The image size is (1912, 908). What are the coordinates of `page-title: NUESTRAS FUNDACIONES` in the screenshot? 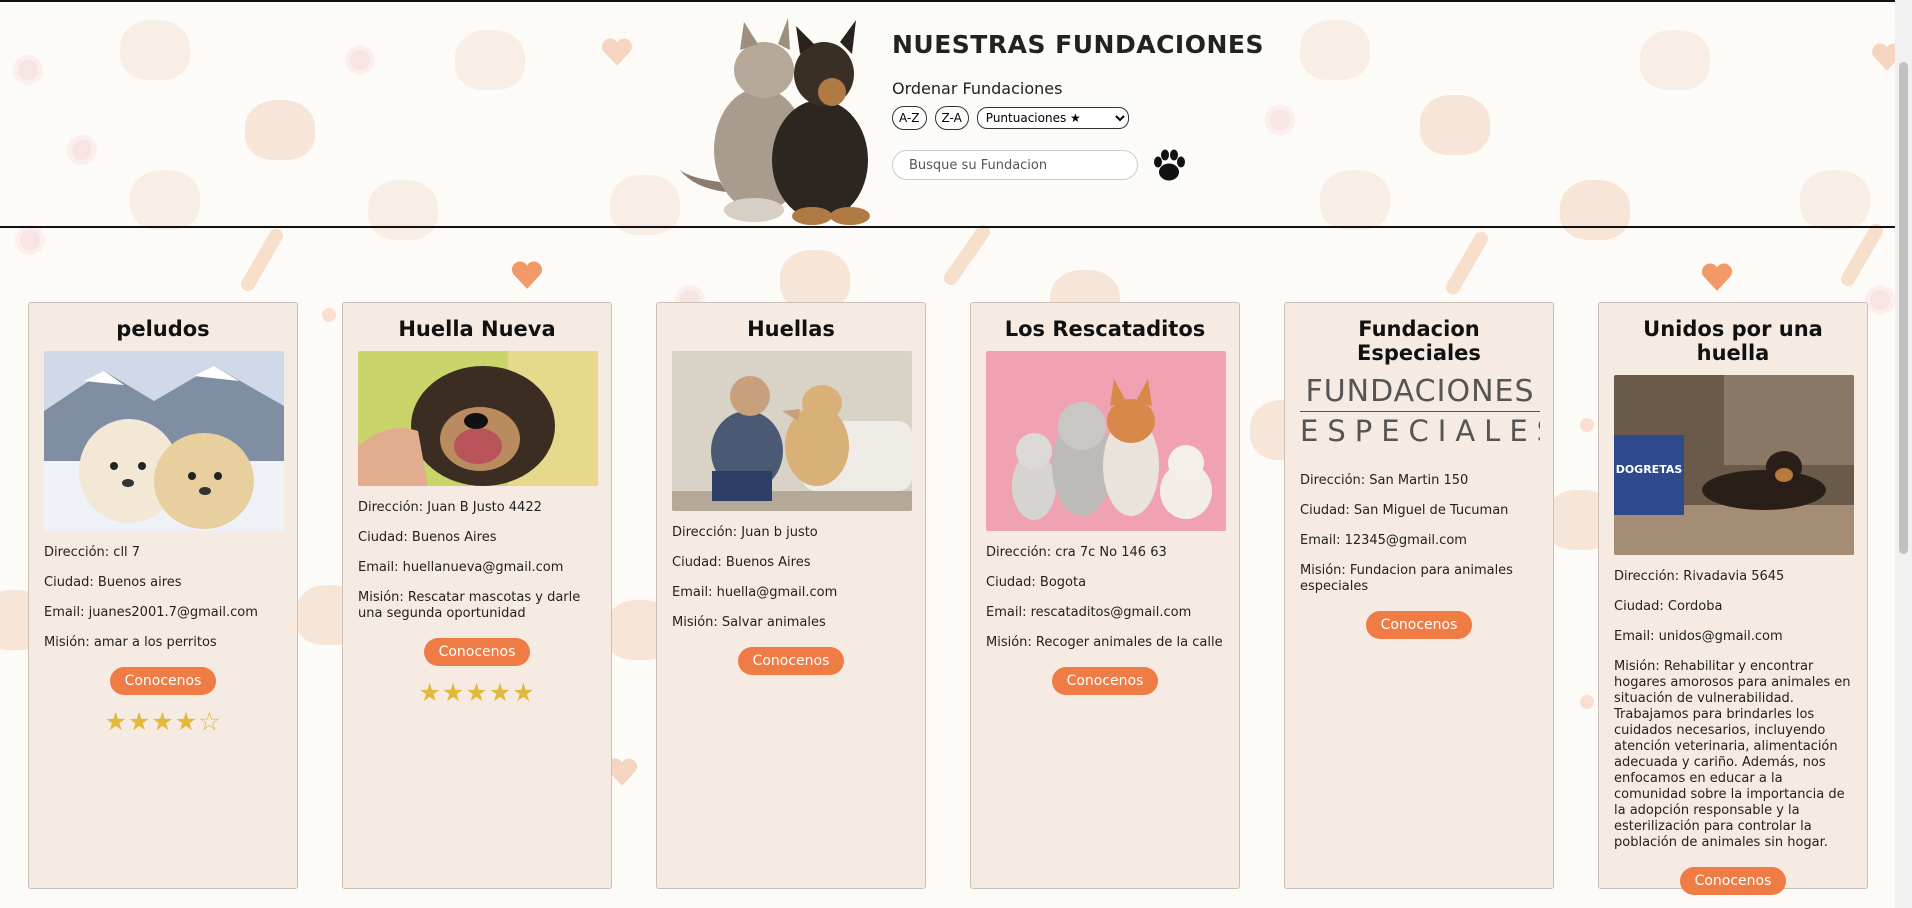 It's located at (1078, 44).